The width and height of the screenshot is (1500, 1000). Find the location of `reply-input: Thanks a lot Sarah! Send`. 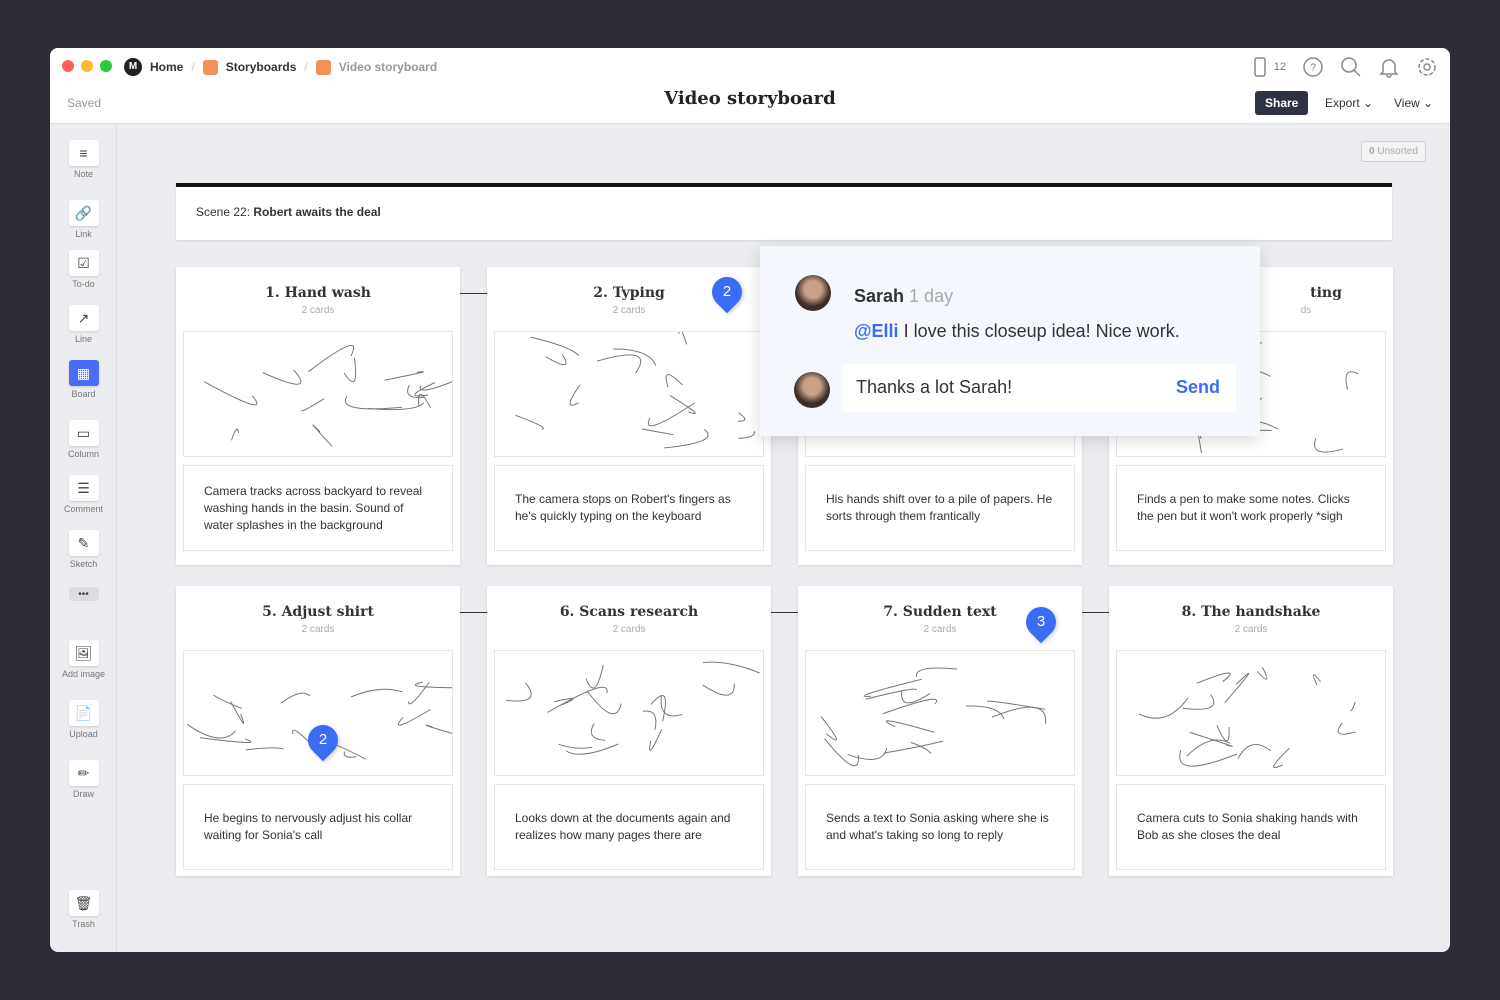

reply-input: Thanks a lot Sarah! Send is located at coordinates (1039, 388).